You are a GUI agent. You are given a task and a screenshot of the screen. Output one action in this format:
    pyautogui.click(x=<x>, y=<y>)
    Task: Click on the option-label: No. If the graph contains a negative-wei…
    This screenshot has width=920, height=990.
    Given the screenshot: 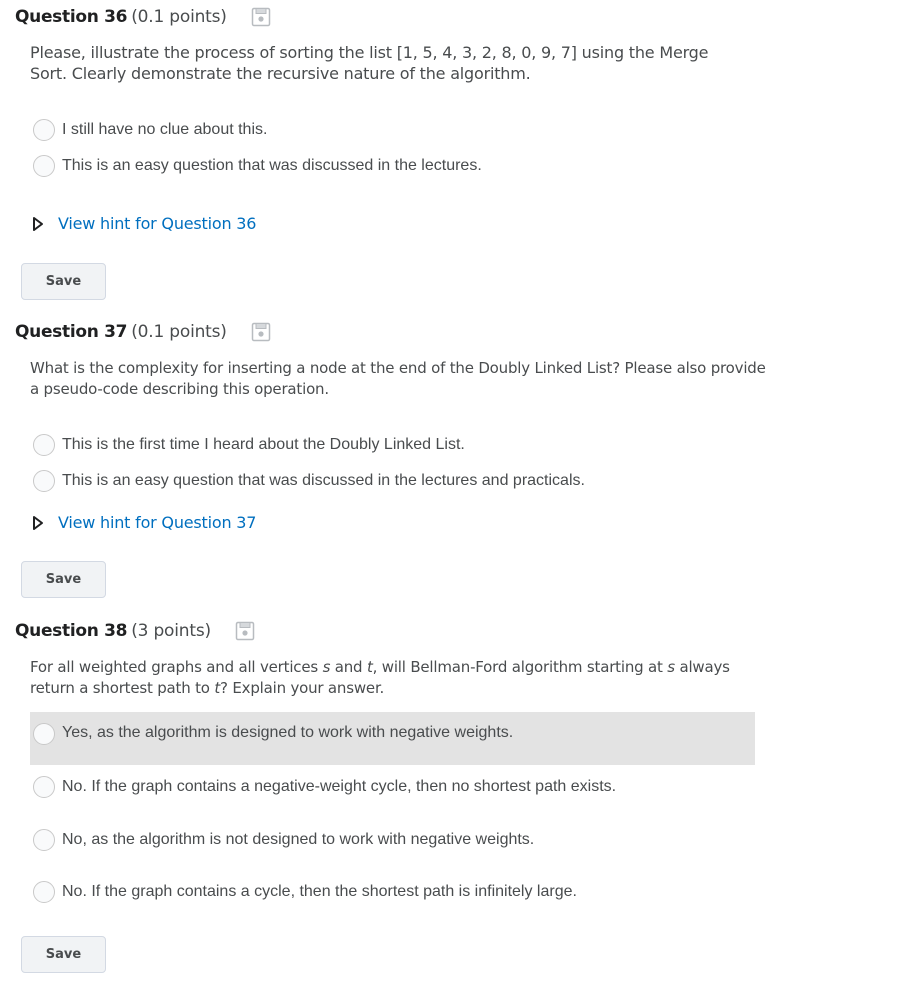 What is the action you would take?
    pyautogui.click(x=339, y=786)
    